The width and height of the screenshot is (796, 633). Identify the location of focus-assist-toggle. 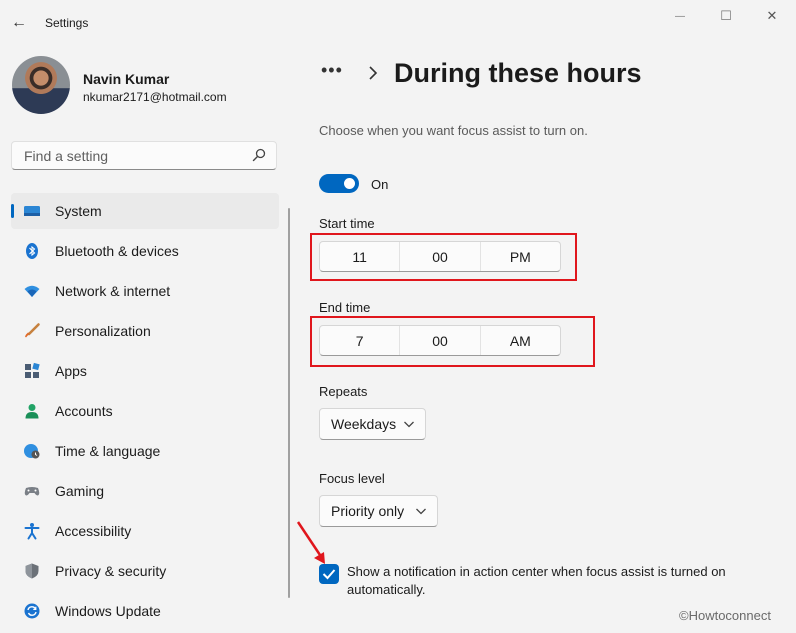
(339, 183).